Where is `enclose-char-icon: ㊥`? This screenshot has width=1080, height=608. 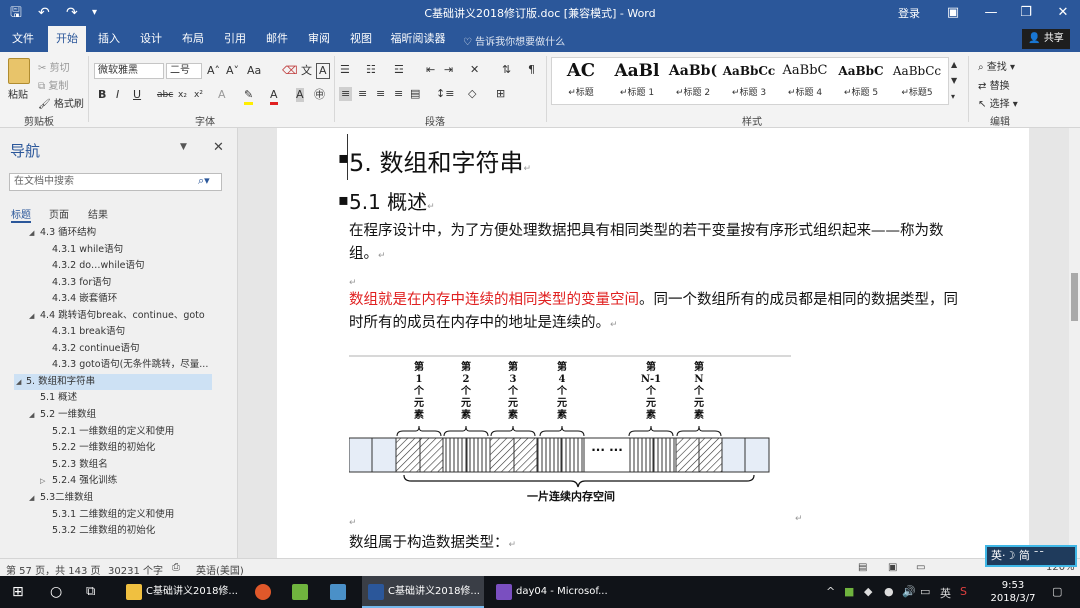
enclose-char-icon: ㊥ is located at coordinates (319, 95).